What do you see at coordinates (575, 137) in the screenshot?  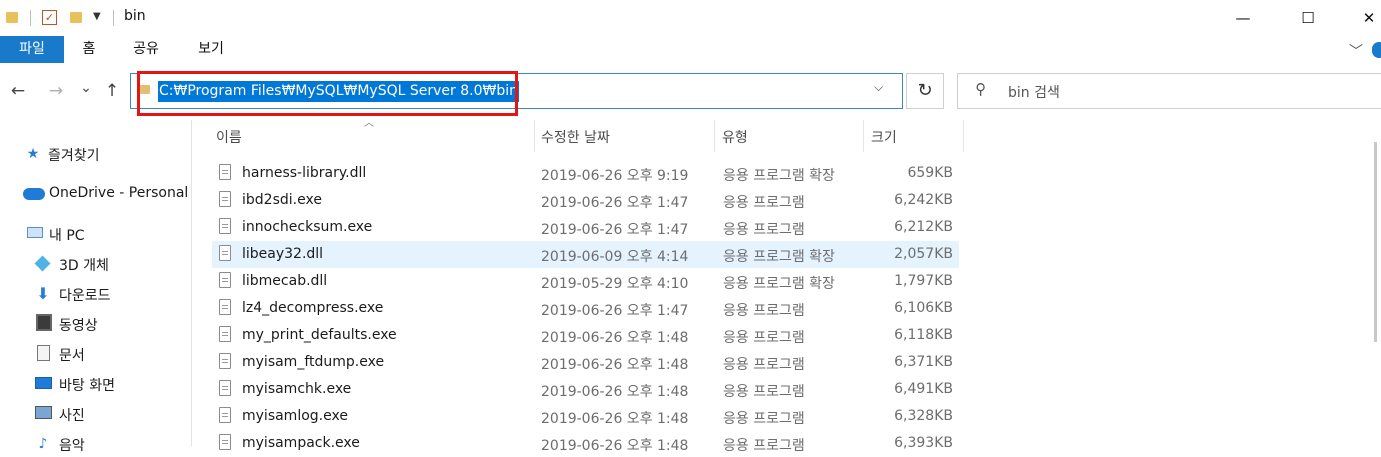 I see `column-header-date: 수정한 날짜` at bounding box center [575, 137].